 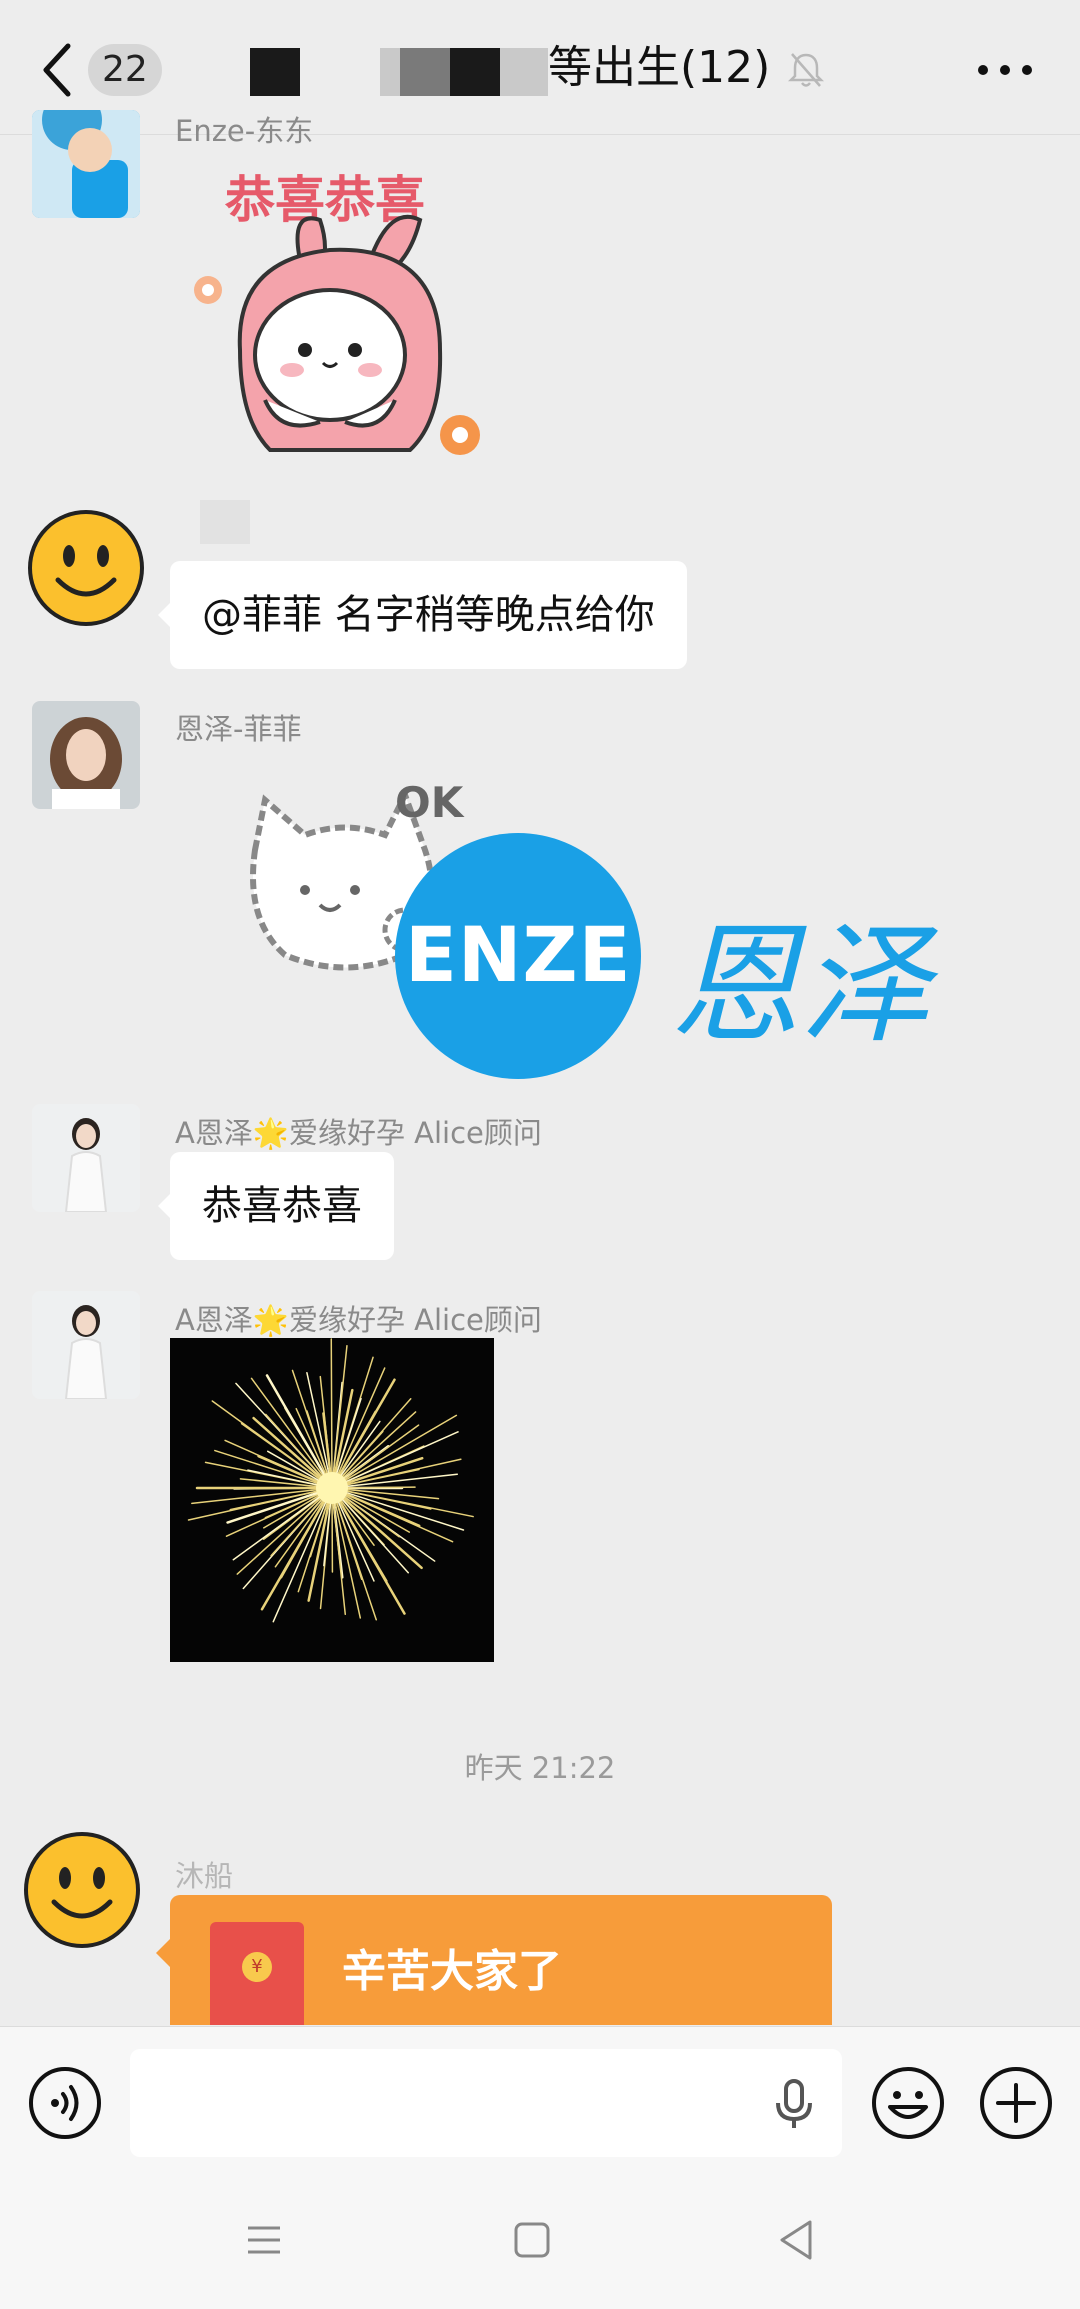 I want to click on sender-name: Enze-东东, so click(x=244, y=131).